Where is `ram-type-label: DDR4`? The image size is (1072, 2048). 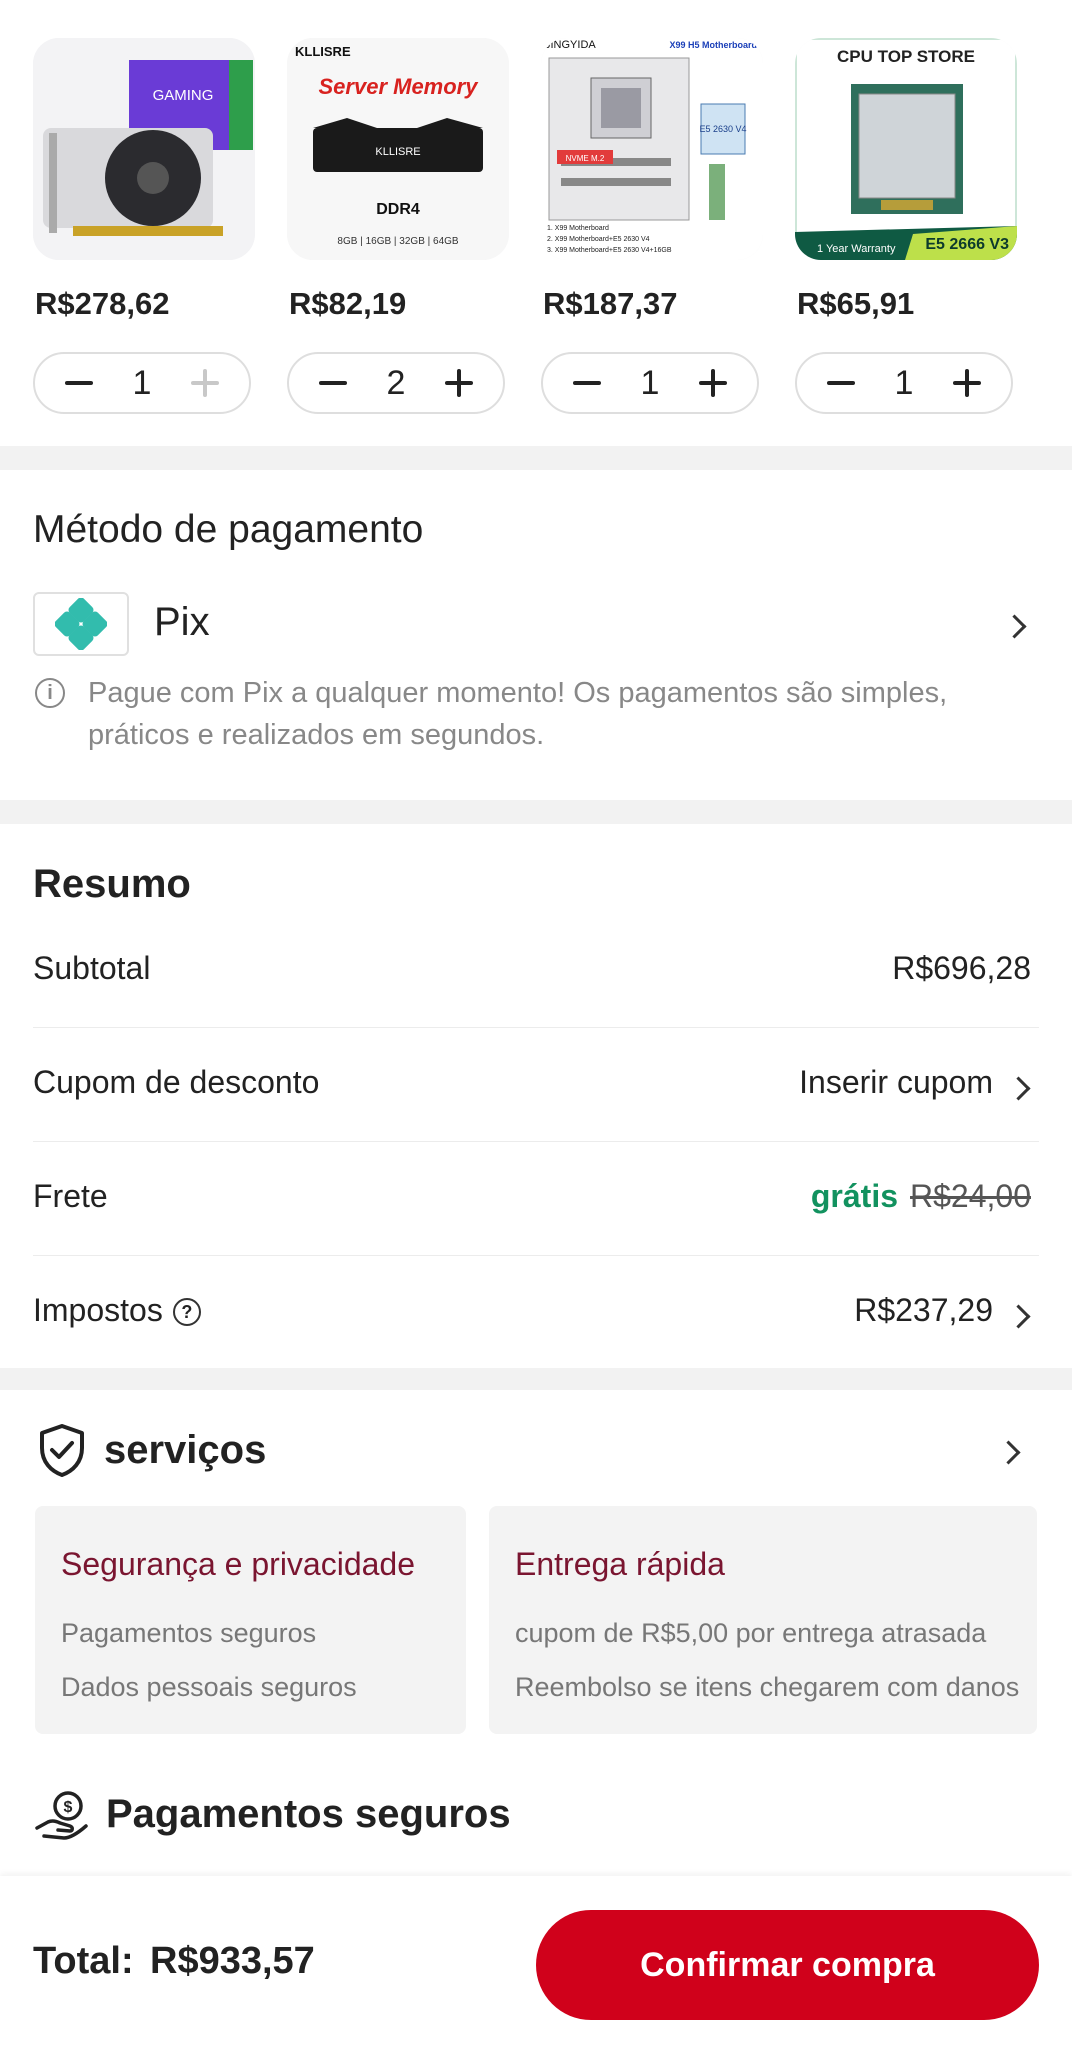
ram-type-label: DDR4 is located at coordinates (398, 209).